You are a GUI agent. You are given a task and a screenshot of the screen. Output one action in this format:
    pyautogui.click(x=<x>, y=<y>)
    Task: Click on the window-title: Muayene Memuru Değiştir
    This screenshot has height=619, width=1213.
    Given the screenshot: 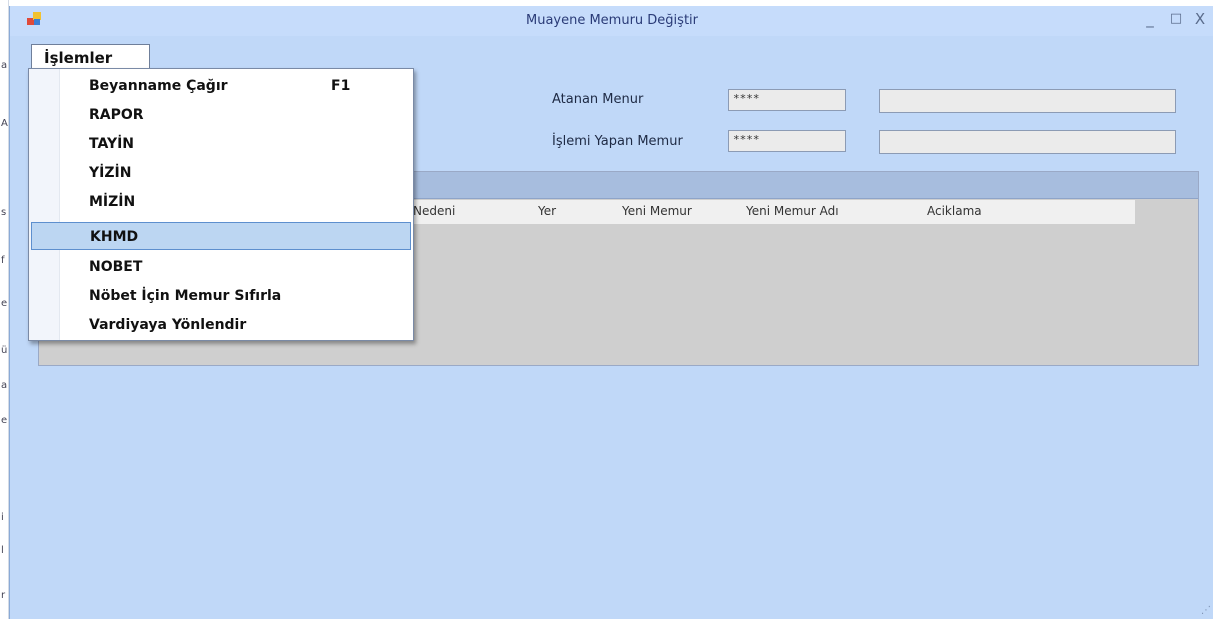 What is the action you would take?
    pyautogui.click(x=611, y=20)
    